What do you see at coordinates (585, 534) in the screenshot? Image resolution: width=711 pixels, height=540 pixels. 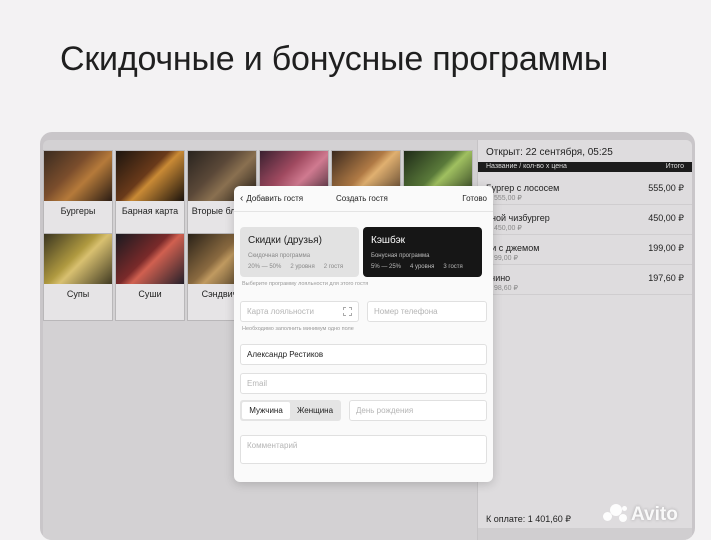 I see `order-action-bar` at bounding box center [585, 534].